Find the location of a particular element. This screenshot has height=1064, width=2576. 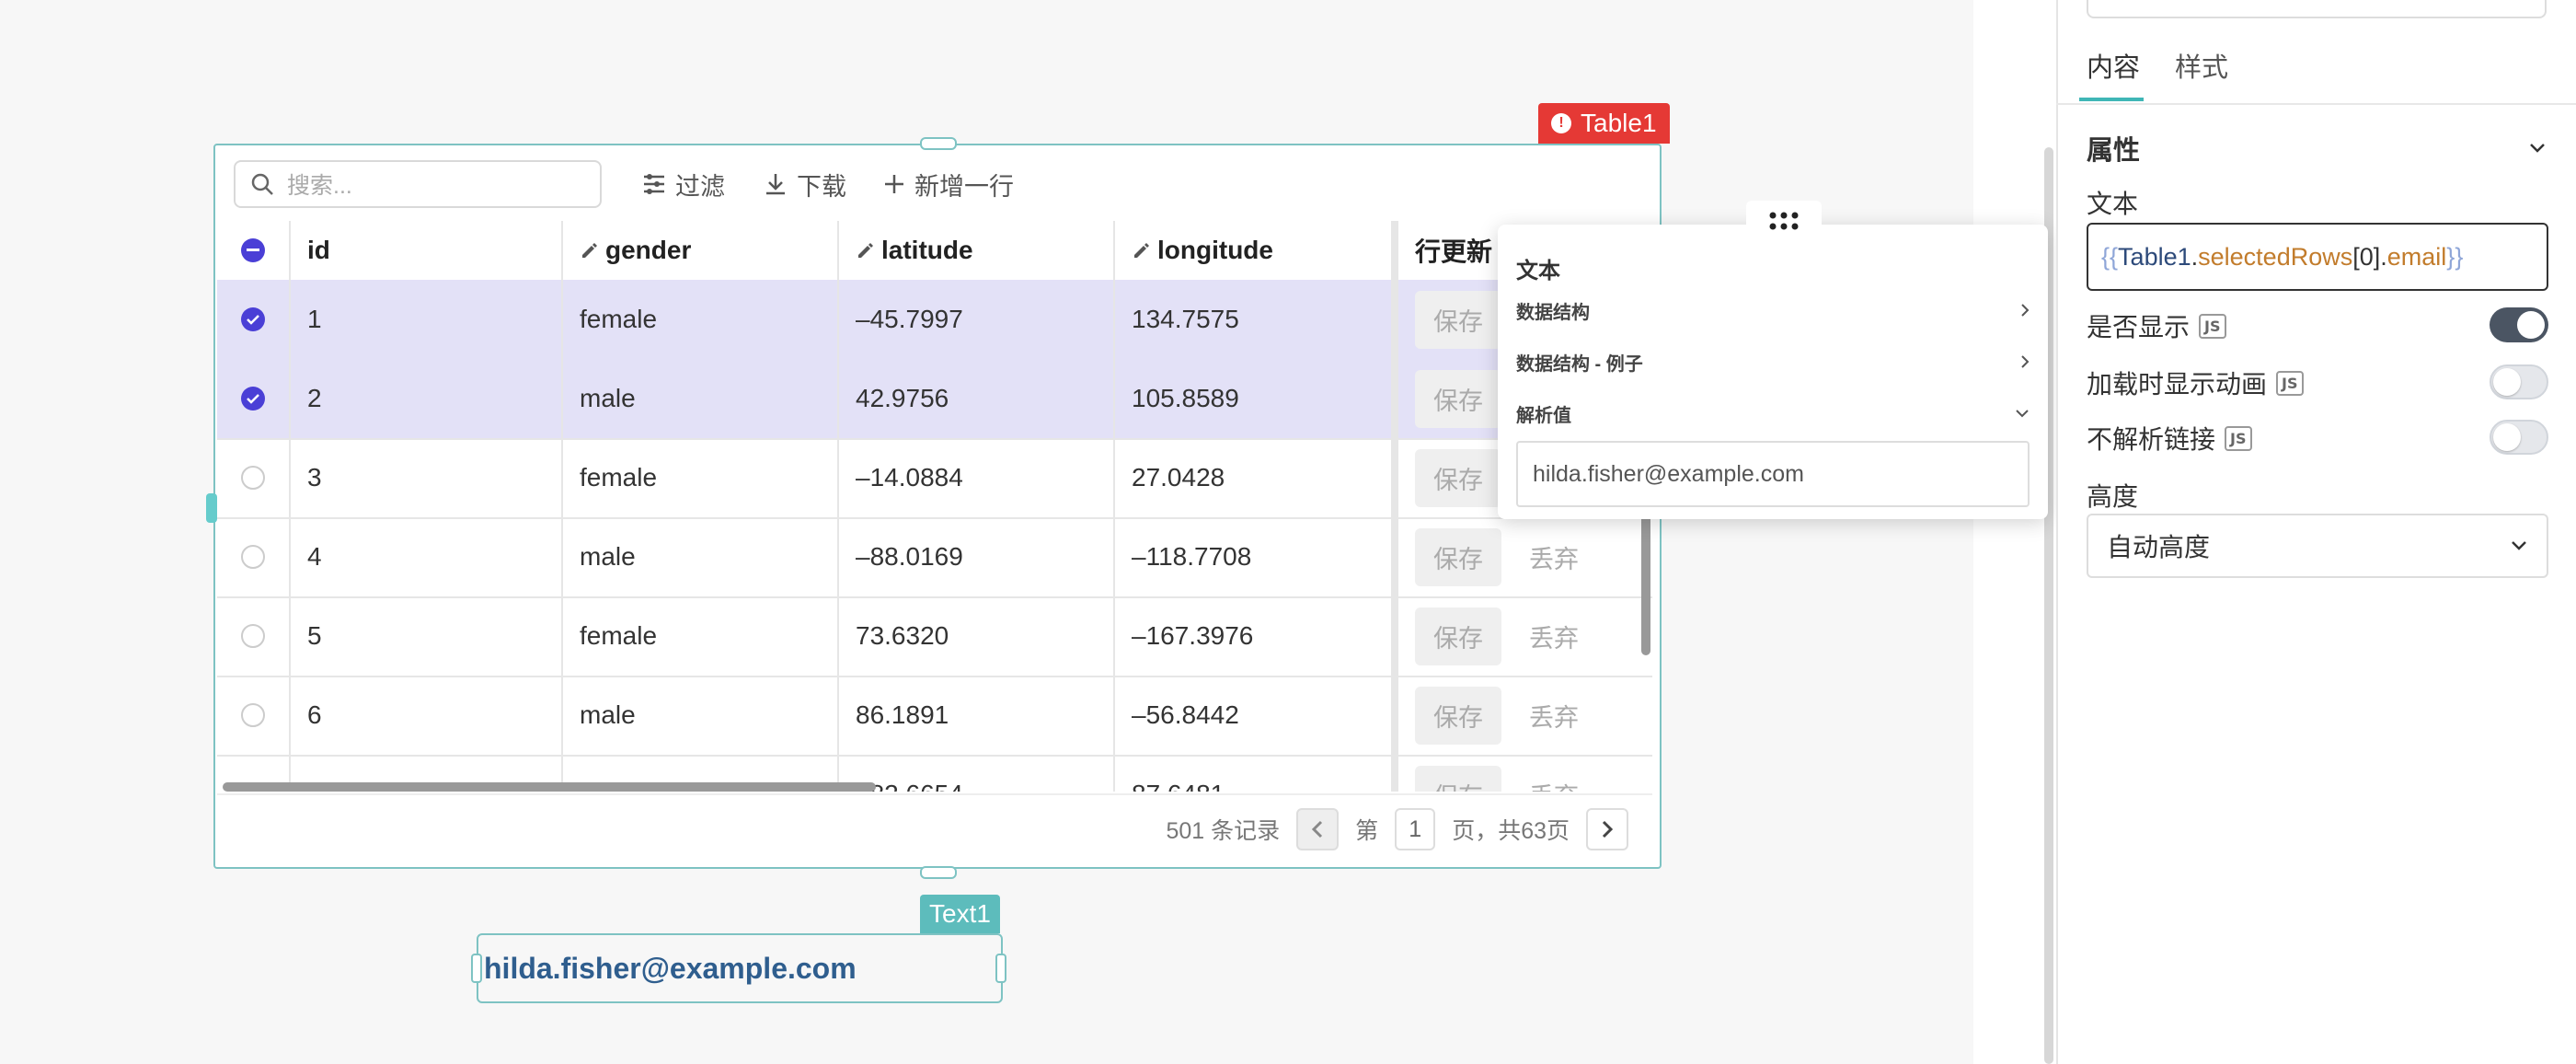

cell-latitude: 86.1891 is located at coordinates (977, 715).